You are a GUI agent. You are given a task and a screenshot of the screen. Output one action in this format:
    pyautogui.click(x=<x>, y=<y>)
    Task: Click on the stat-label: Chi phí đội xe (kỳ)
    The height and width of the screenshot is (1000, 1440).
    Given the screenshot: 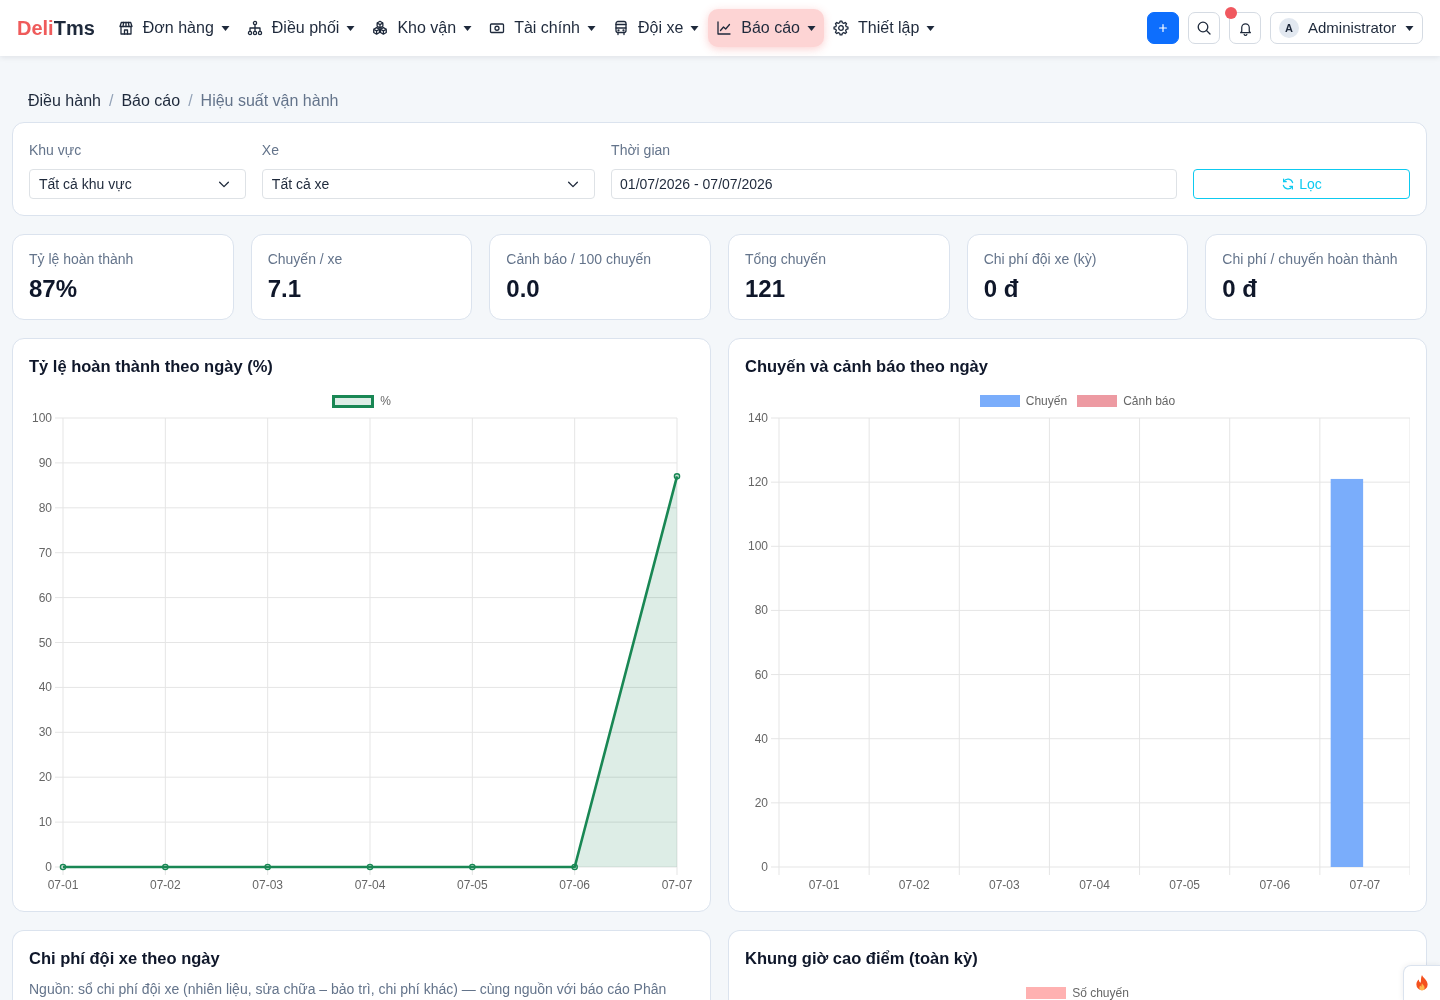 What is the action you would take?
    pyautogui.click(x=1040, y=259)
    